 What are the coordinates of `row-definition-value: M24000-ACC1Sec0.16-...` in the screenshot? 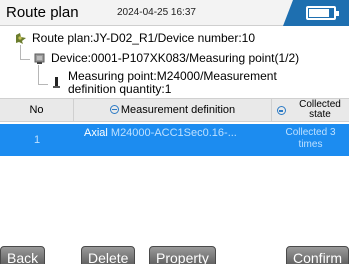 It's located at (173, 133).